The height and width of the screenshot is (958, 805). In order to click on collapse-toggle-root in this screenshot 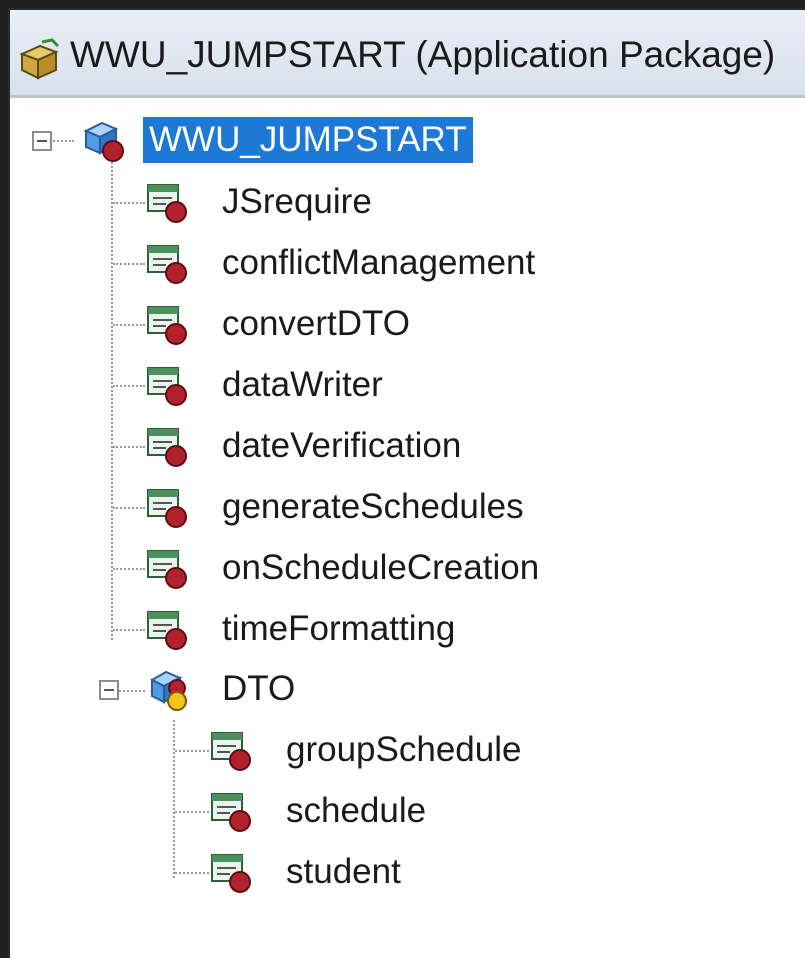, I will do `click(42, 141)`.